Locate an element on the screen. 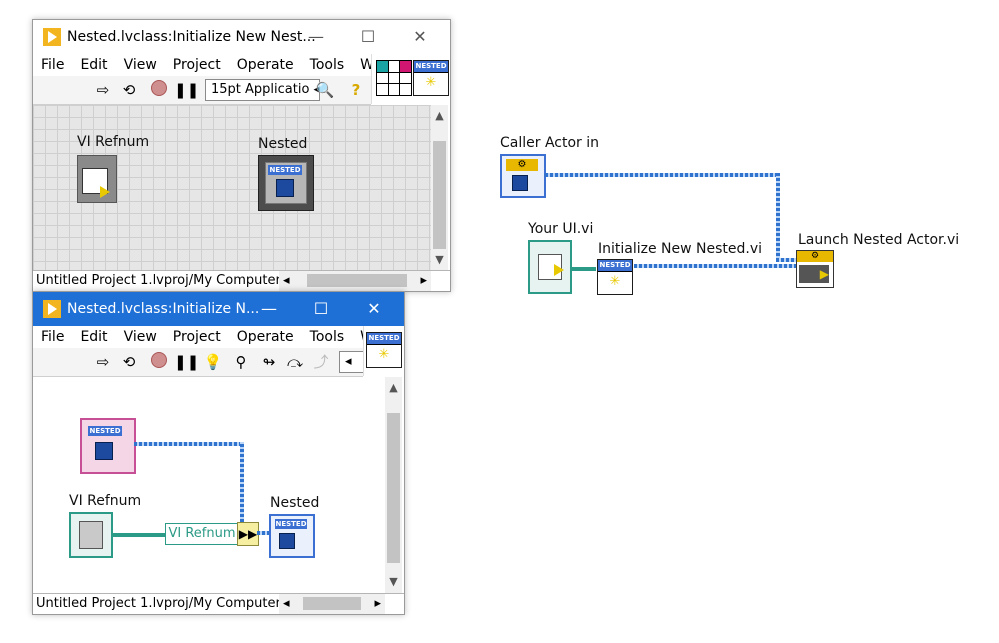 This screenshot has height=643, width=999. nested-inner-panel: NESTED is located at coordinates (286, 183).